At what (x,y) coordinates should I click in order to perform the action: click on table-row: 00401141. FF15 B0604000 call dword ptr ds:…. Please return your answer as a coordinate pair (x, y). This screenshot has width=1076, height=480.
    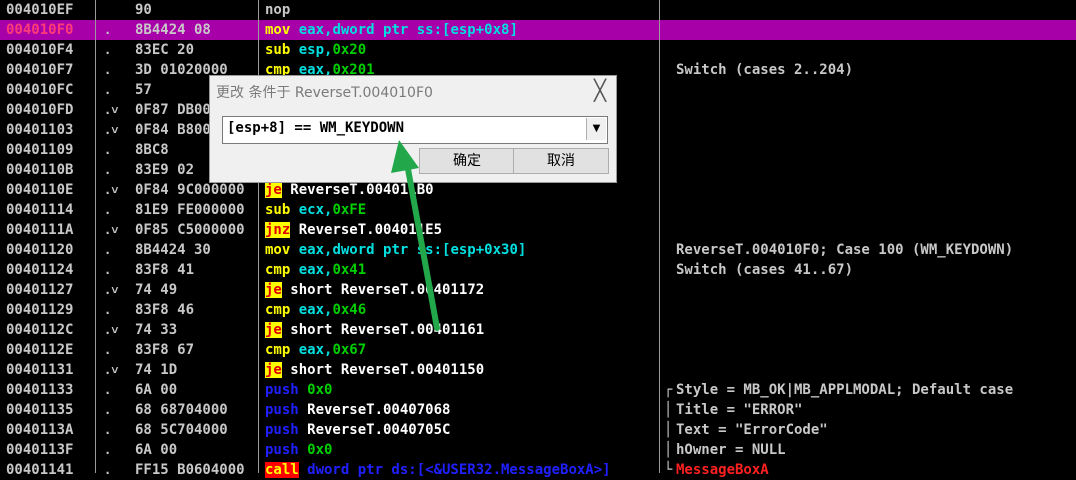
    Looking at the image, I should click on (538, 470).